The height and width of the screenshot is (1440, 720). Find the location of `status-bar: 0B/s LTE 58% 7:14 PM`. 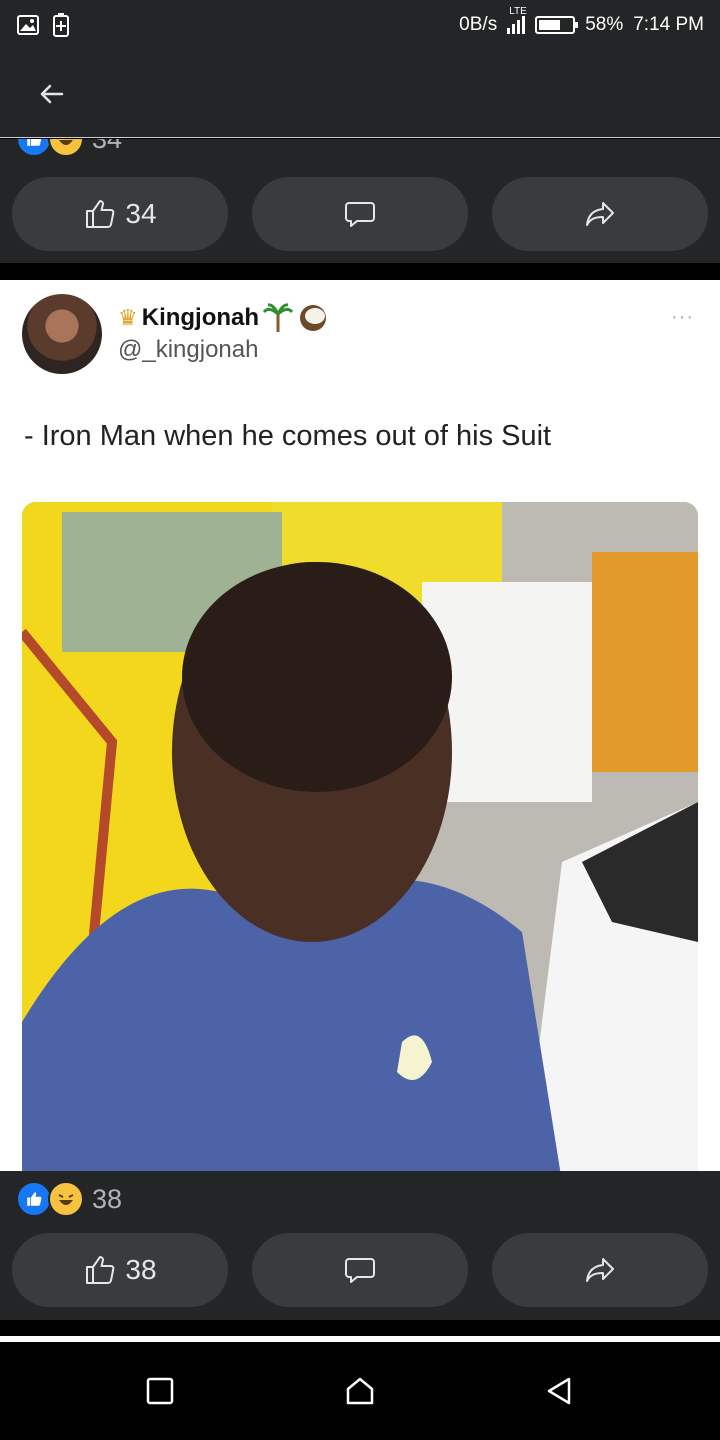

status-bar: 0B/s LTE 58% 7:14 PM is located at coordinates (360, 25).